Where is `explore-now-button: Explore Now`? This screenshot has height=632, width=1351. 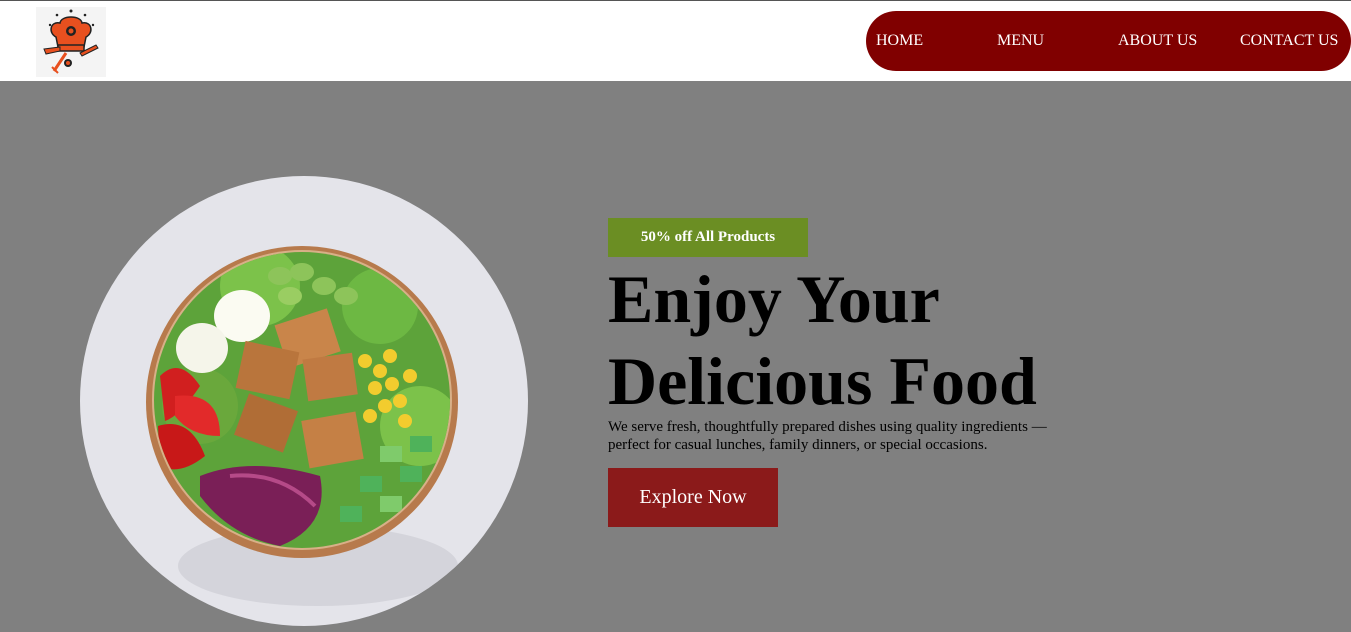 explore-now-button: Explore Now is located at coordinates (693, 497).